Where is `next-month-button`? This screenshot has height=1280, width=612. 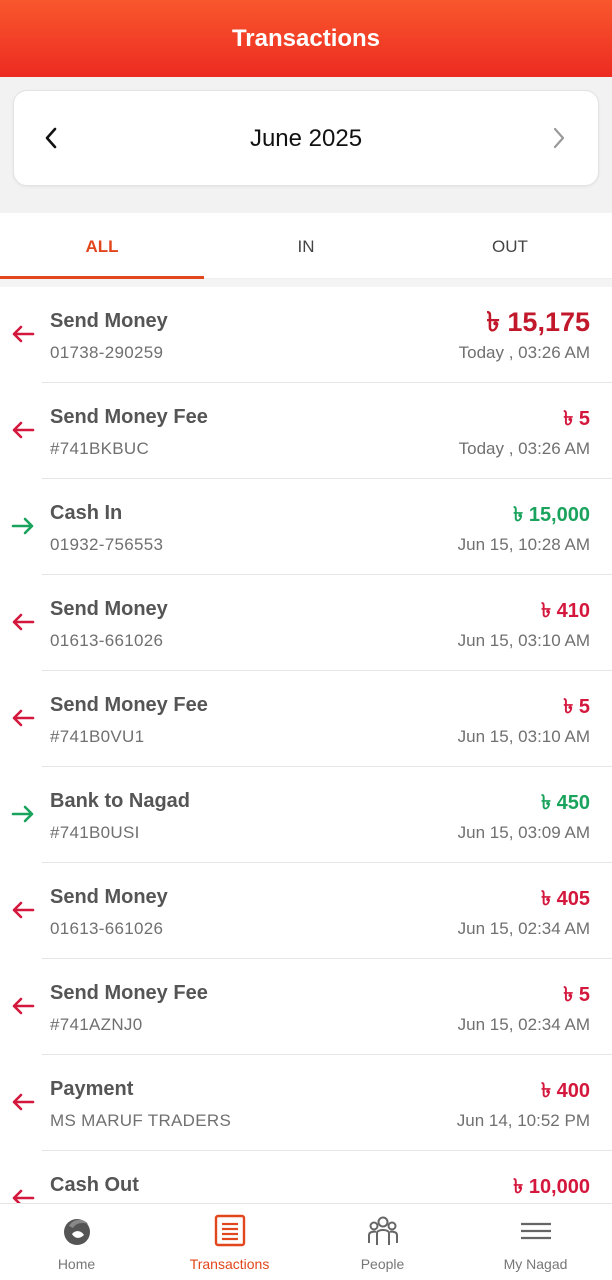
next-month-button is located at coordinates (559, 138).